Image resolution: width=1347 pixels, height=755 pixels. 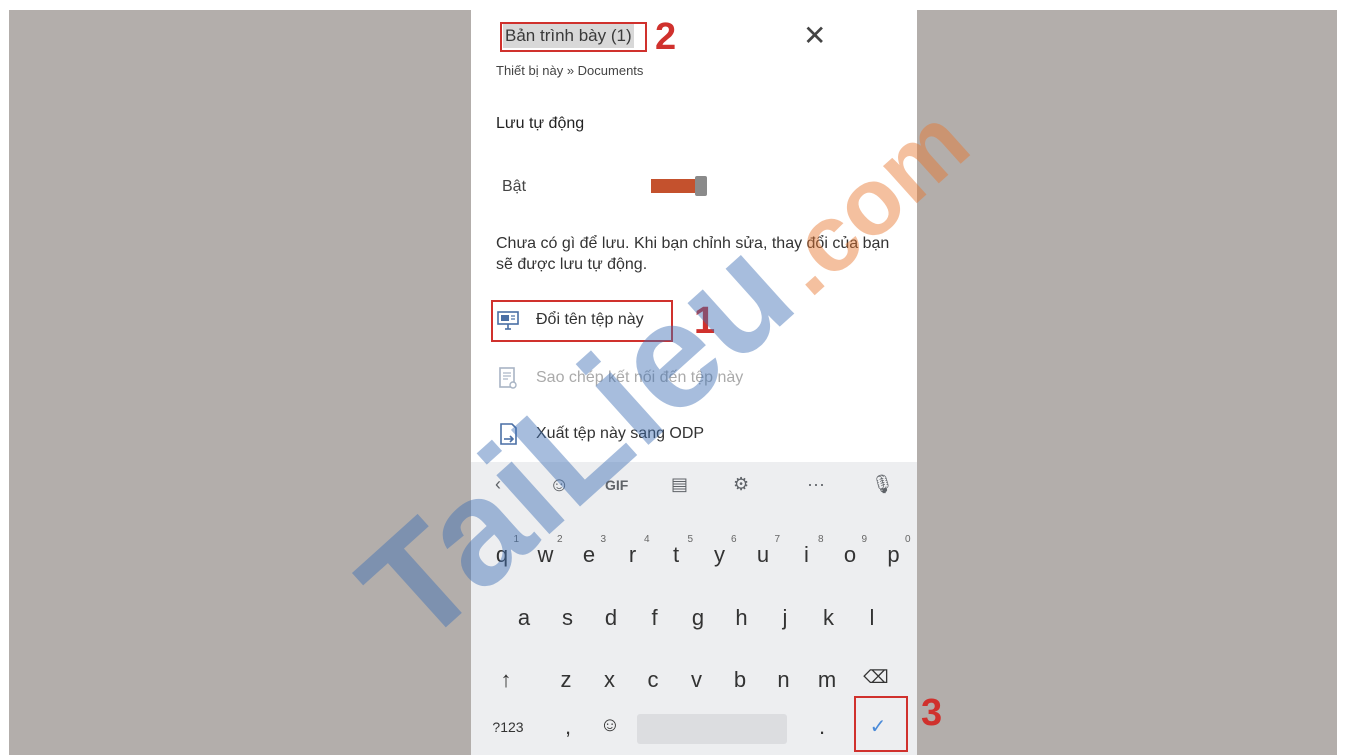 I want to click on copy-link-item: Sao chép kết nối đến tệp này, so click(x=619, y=378).